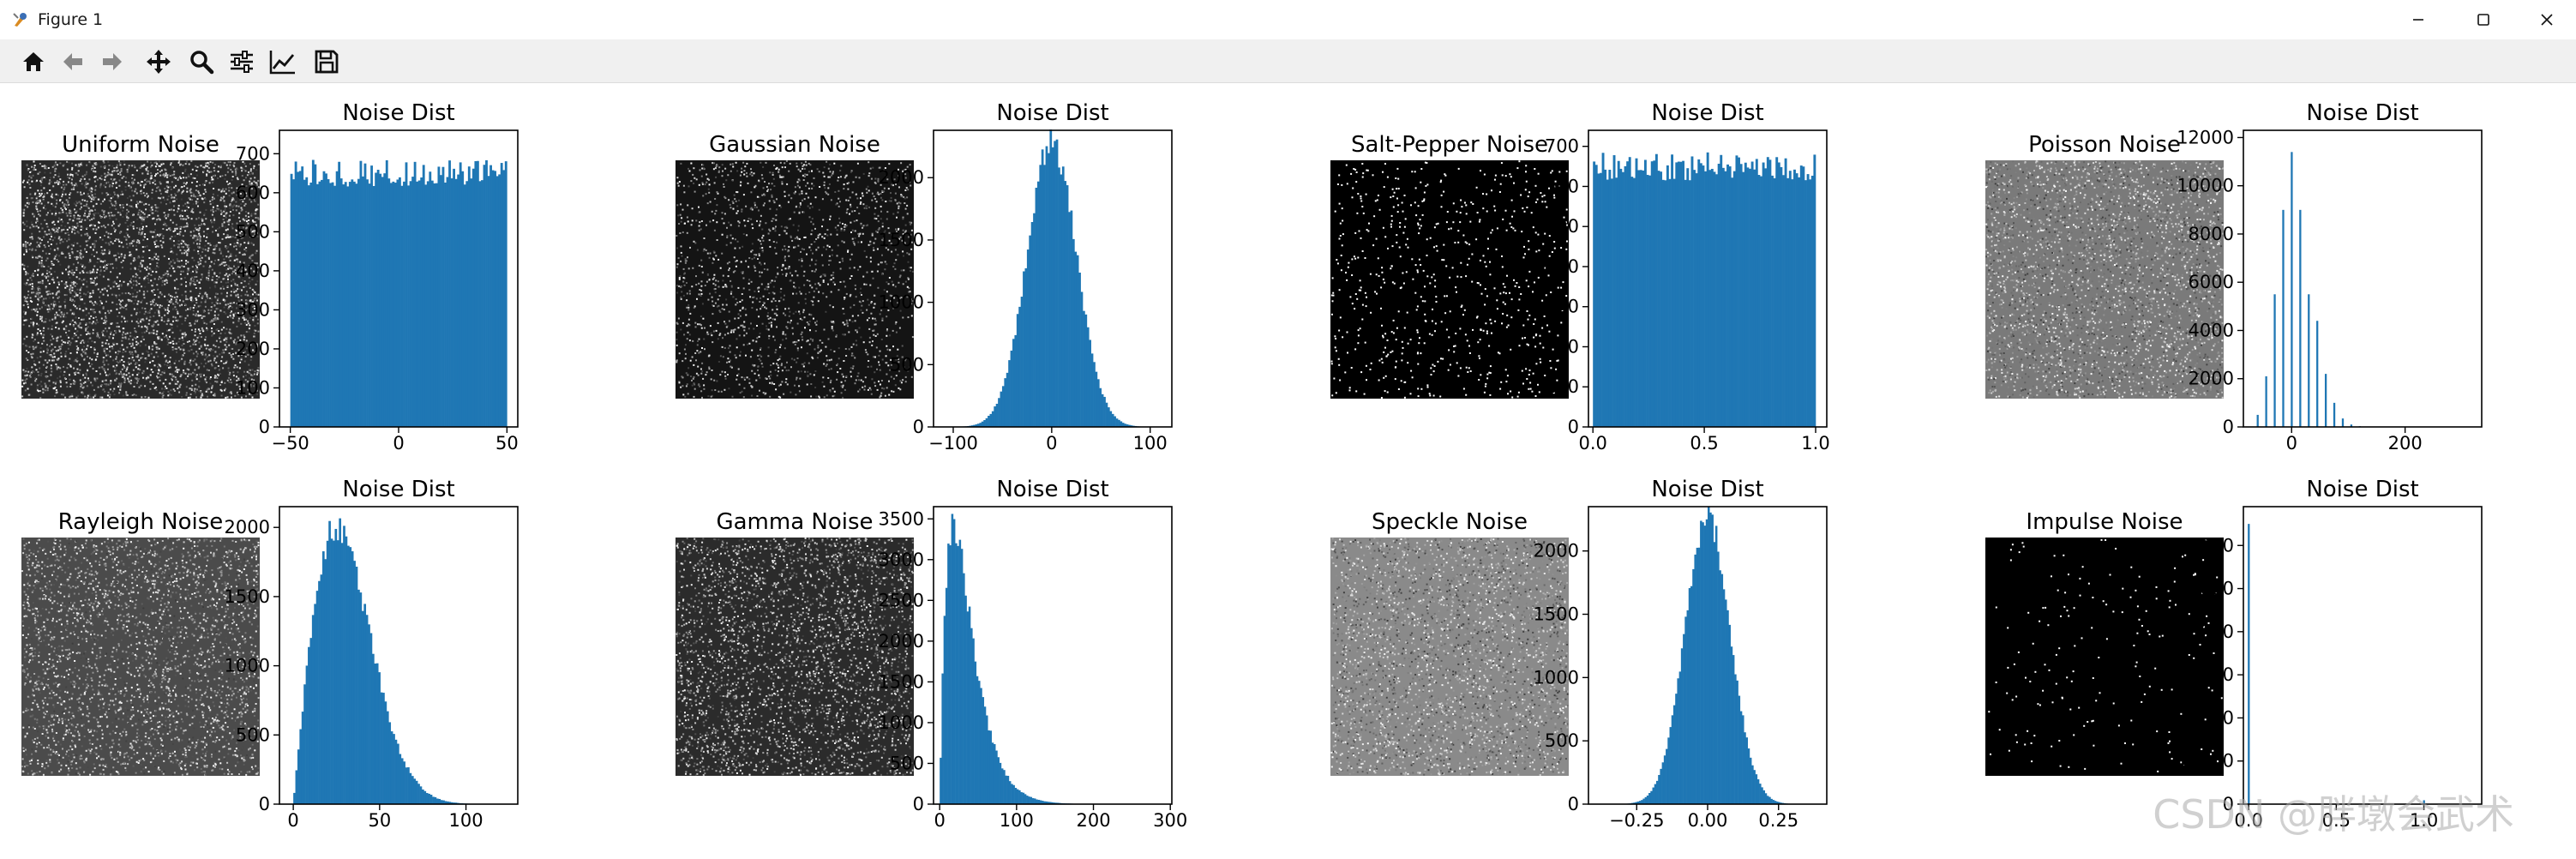 The image size is (2576, 859). I want to click on edit-axis-button, so click(282, 62).